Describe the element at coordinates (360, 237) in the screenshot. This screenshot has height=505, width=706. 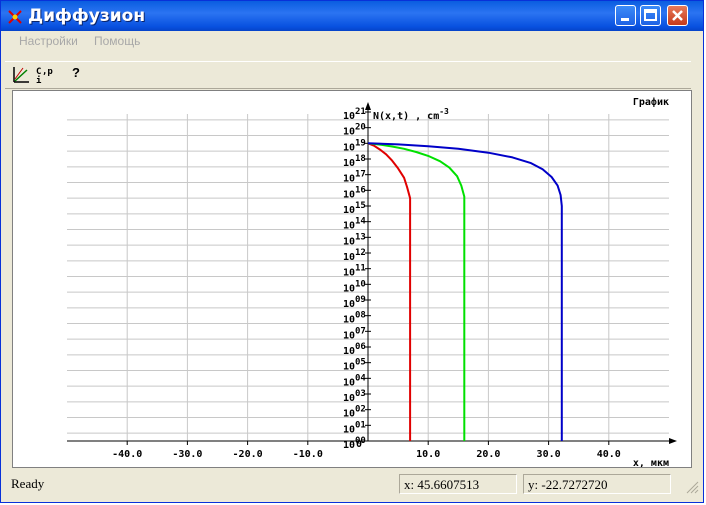
I see `y-tick-exponent: 13` at that location.